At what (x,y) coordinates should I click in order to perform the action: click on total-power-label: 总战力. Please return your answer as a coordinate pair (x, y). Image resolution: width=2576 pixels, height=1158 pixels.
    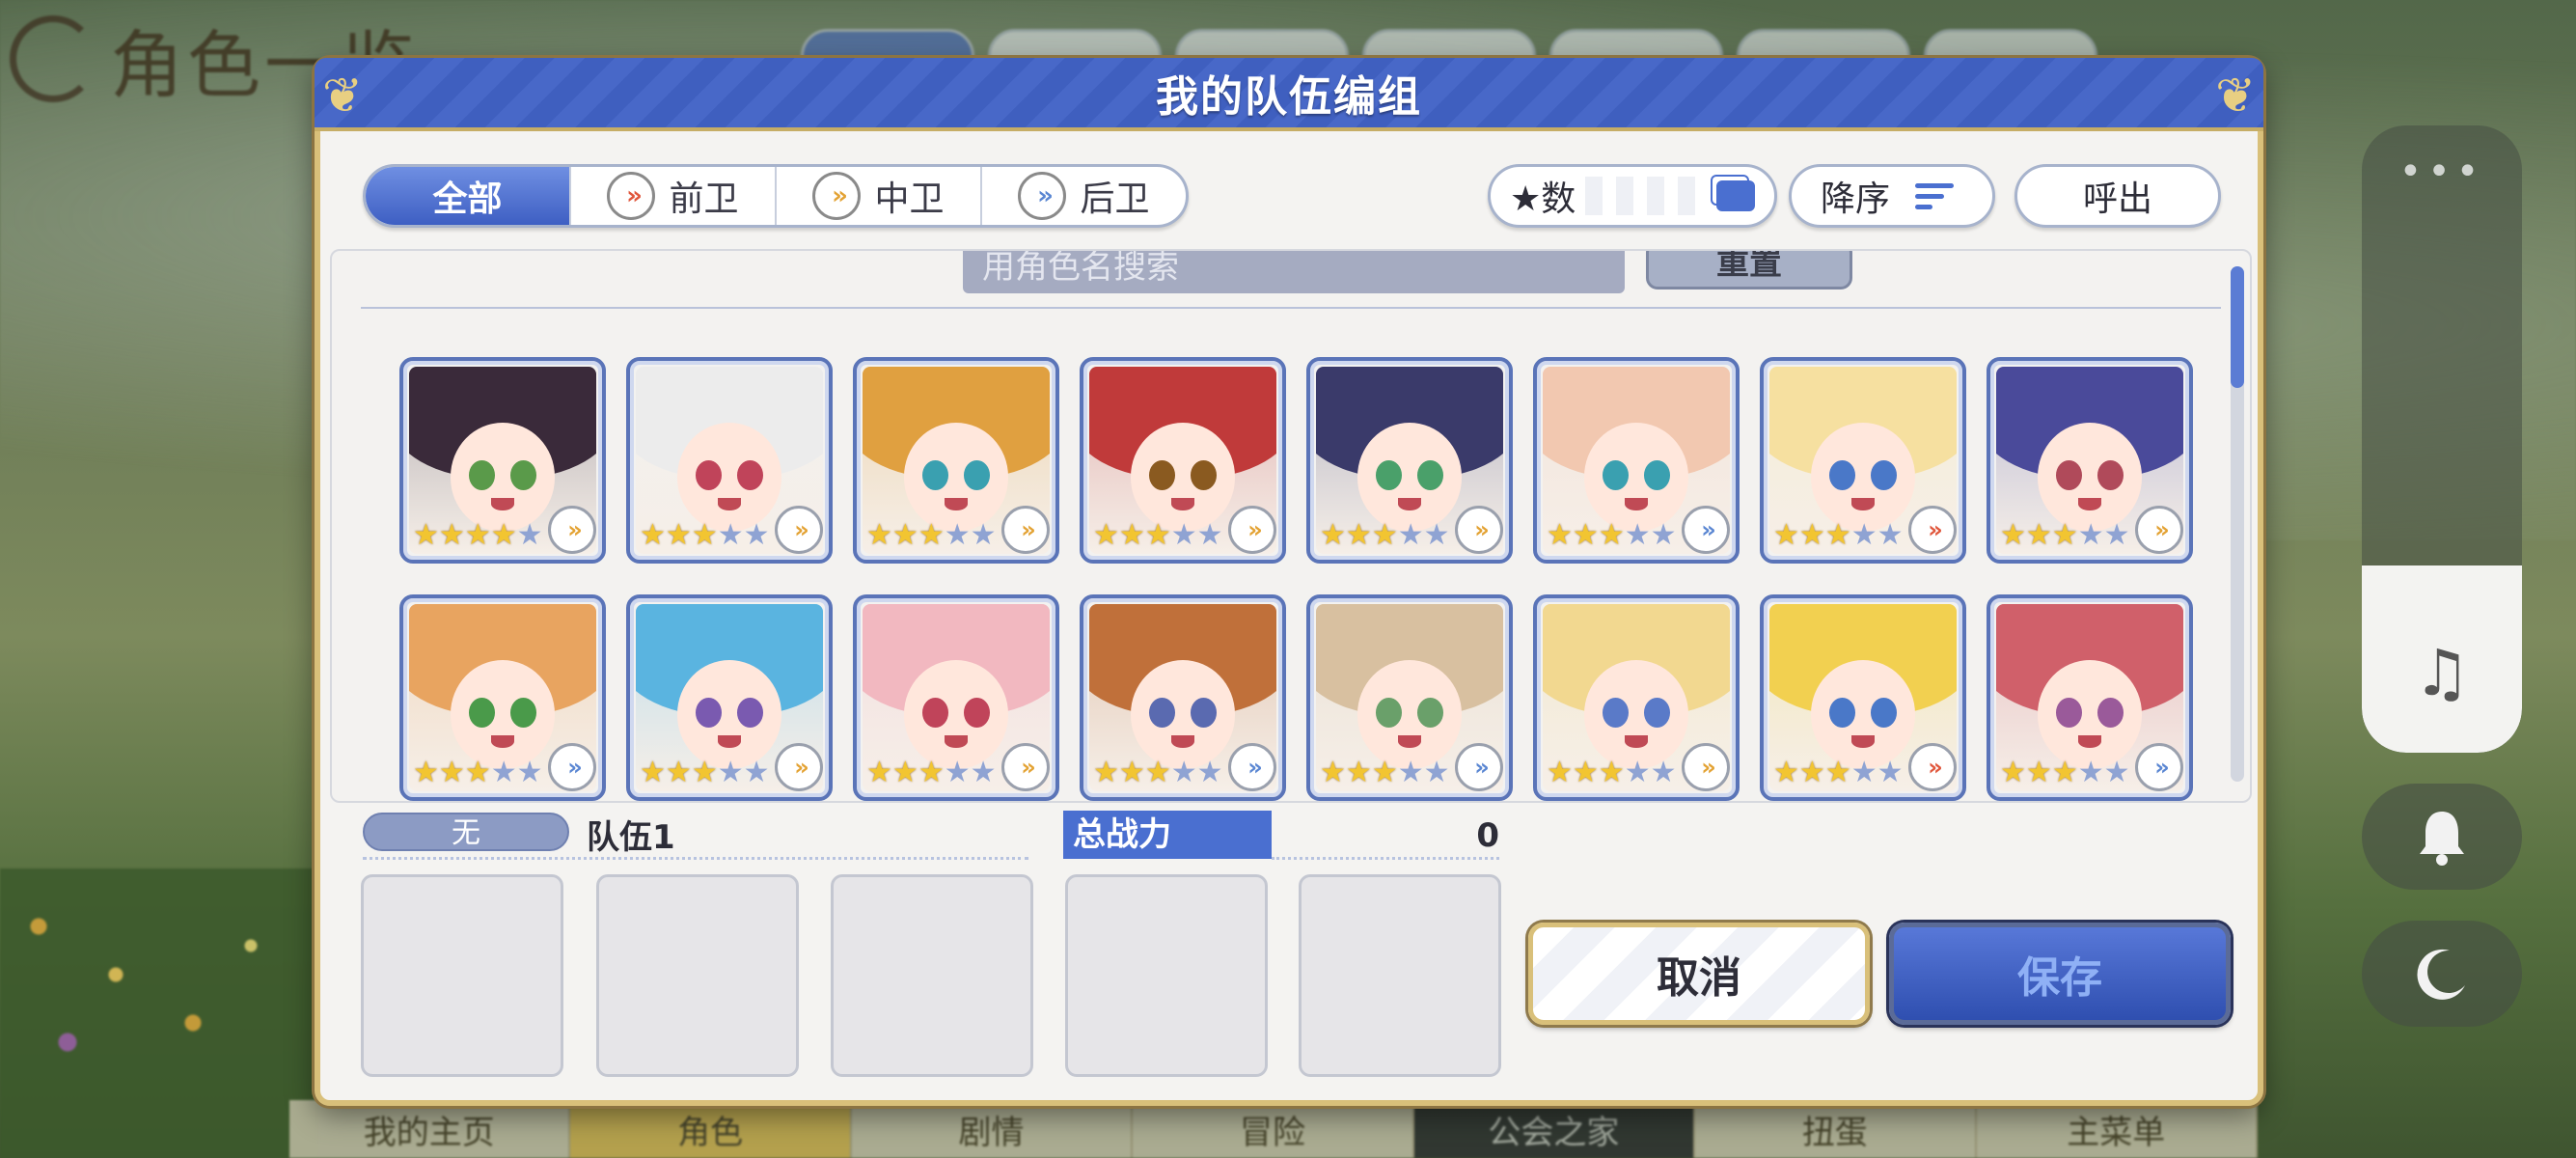
    Looking at the image, I should click on (1167, 835).